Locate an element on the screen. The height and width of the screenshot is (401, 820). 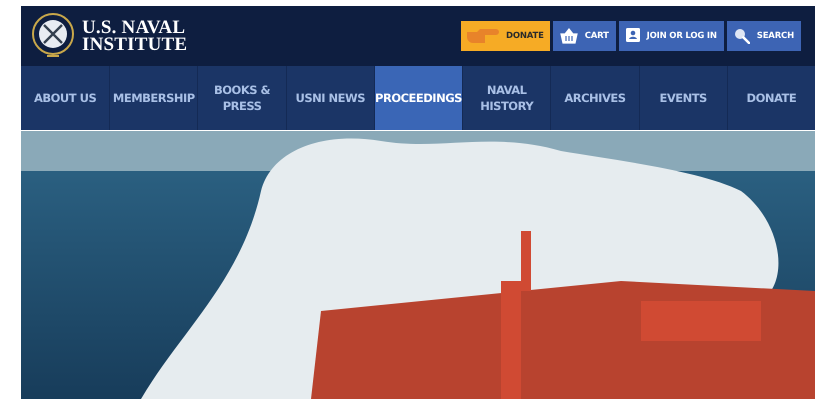
search-button: SEARCH is located at coordinates (763, 36).